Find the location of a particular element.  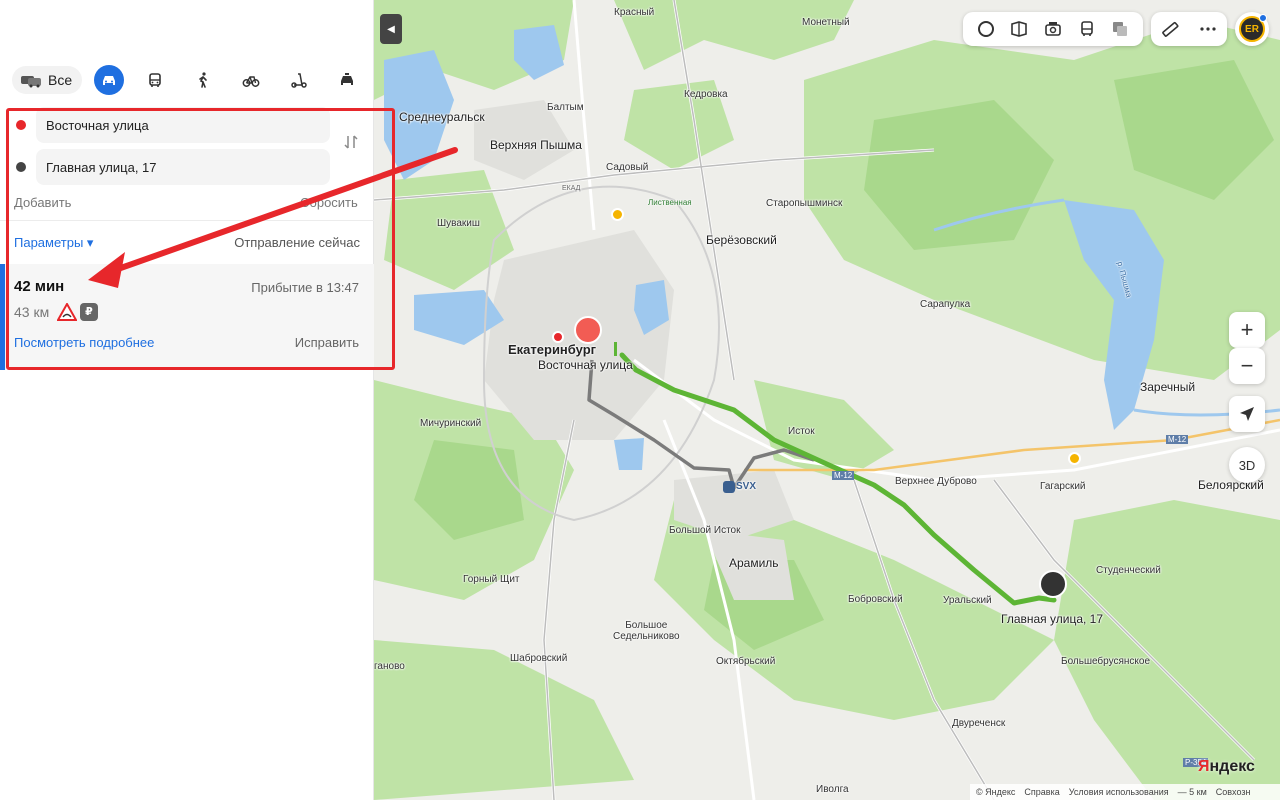

footer-help-link: Справка is located at coordinates (1041, 792).